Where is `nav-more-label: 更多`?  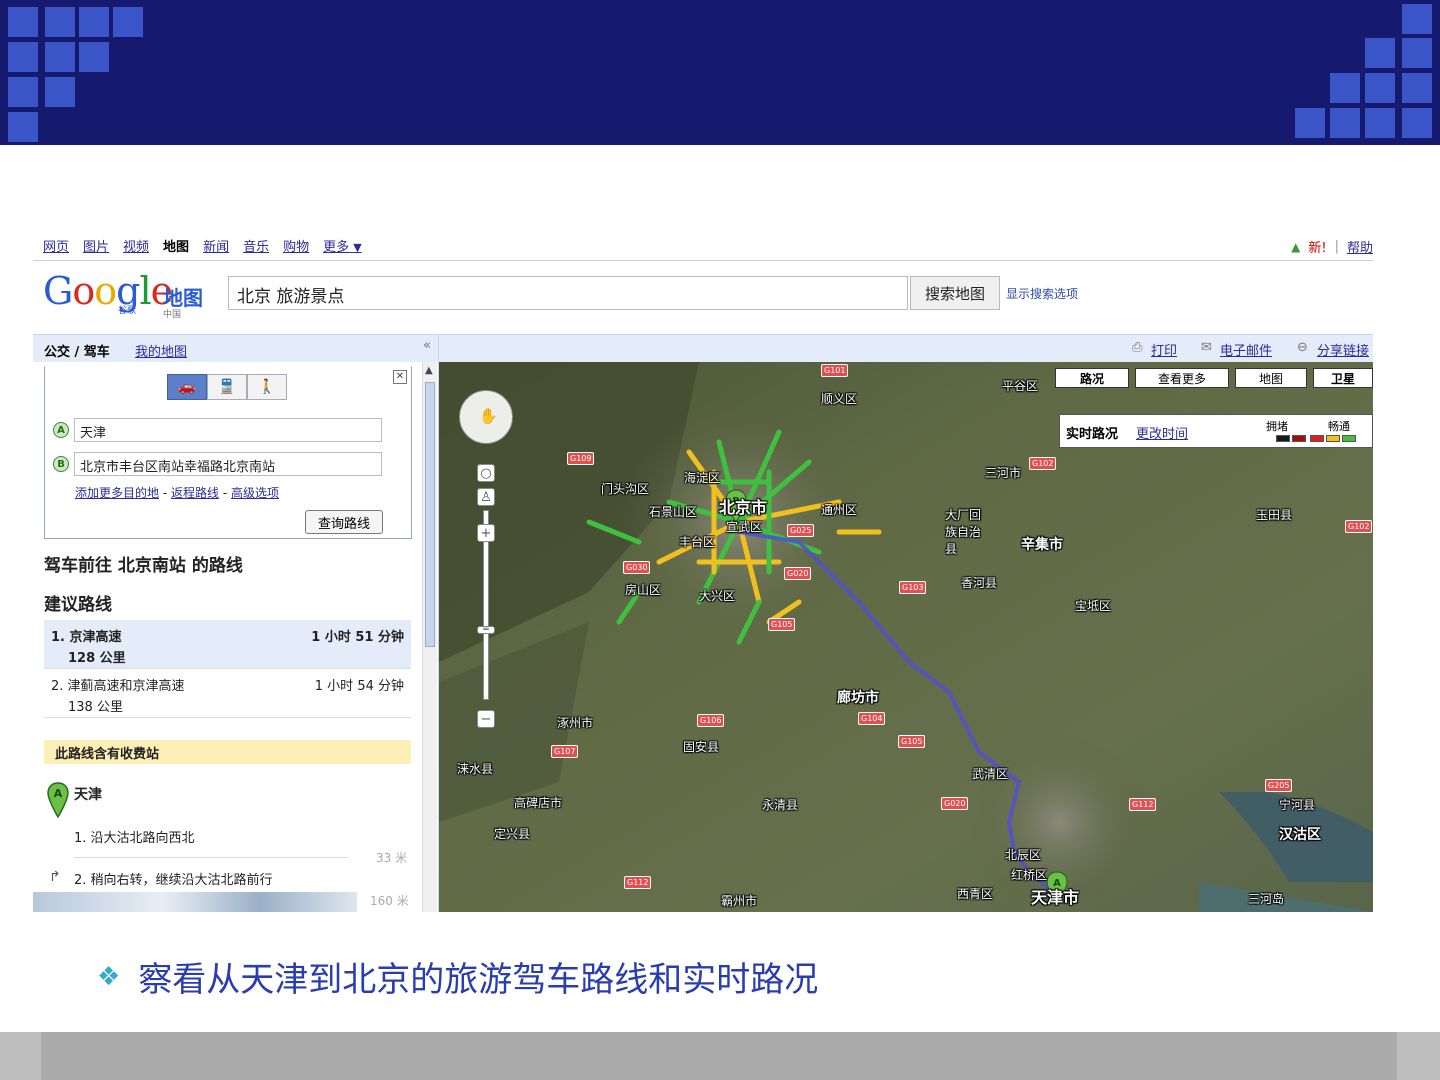
nav-more-label: 更多 is located at coordinates (336, 247).